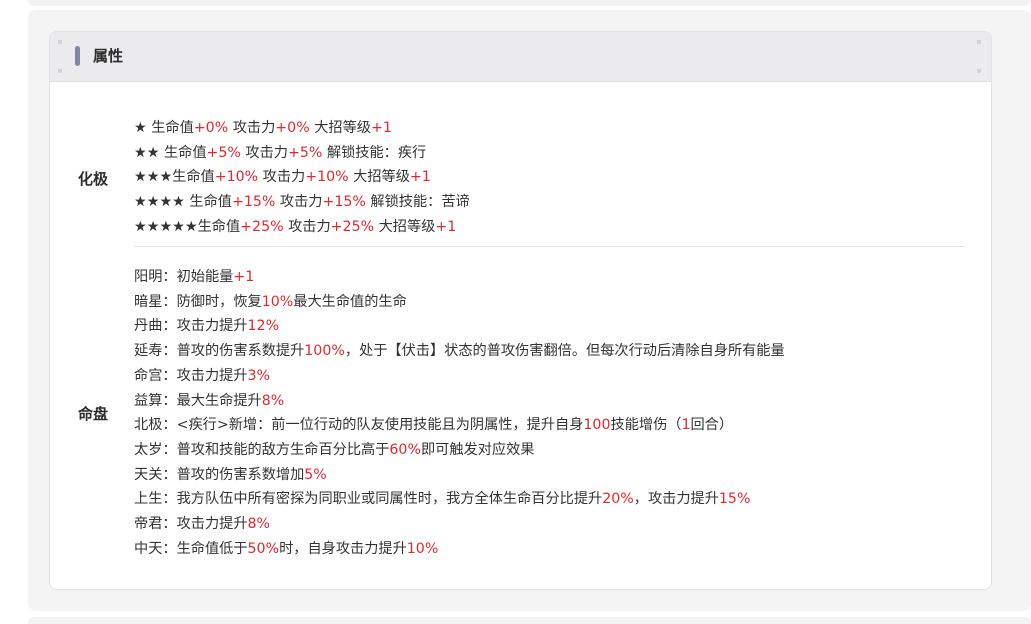 The width and height of the screenshot is (1031, 624). What do you see at coordinates (259, 375) in the screenshot?
I see `highlight-value: 3%` at bounding box center [259, 375].